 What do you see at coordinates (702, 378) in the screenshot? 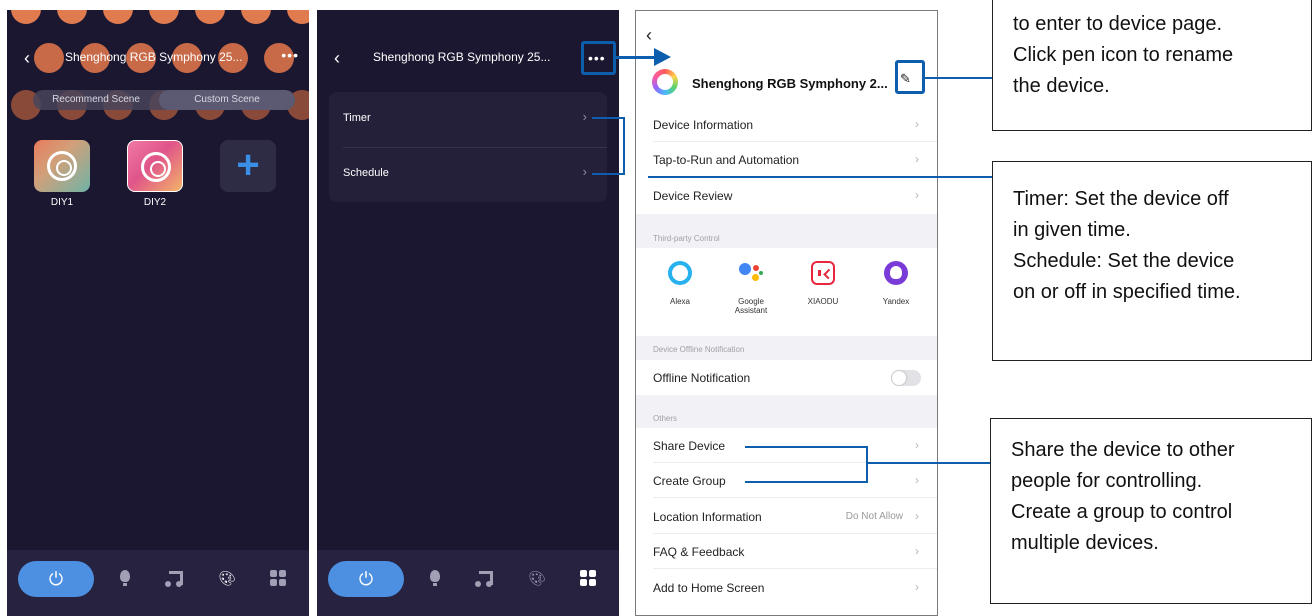
I see `row-label: Offline Notification` at bounding box center [702, 378].